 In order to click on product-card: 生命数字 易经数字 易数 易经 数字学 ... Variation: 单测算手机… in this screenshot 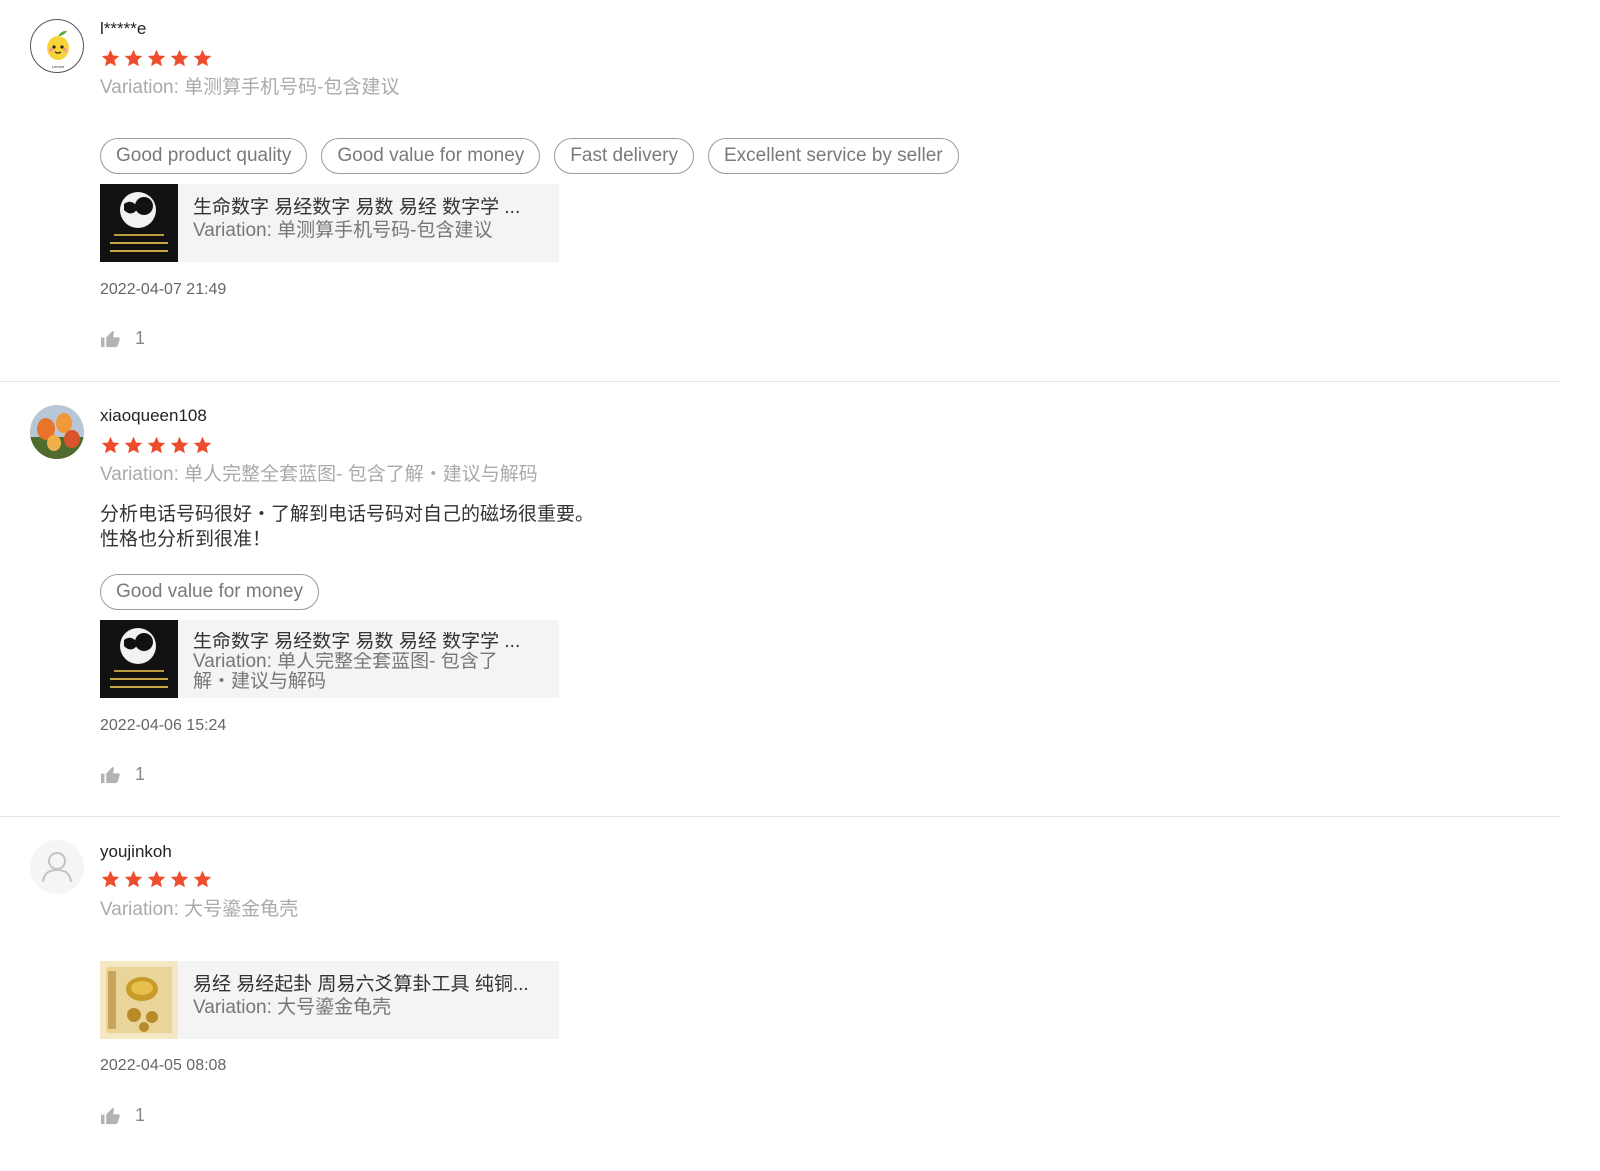, I will do `click(329, 223)`.